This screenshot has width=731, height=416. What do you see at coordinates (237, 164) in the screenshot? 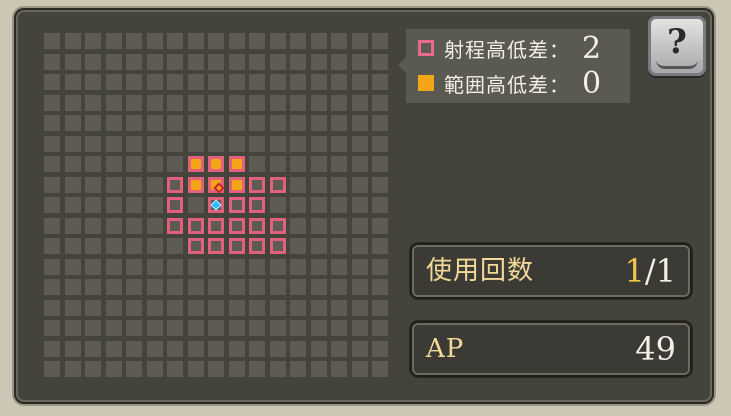
I see `area-cell` at bounding box center [237, 164].